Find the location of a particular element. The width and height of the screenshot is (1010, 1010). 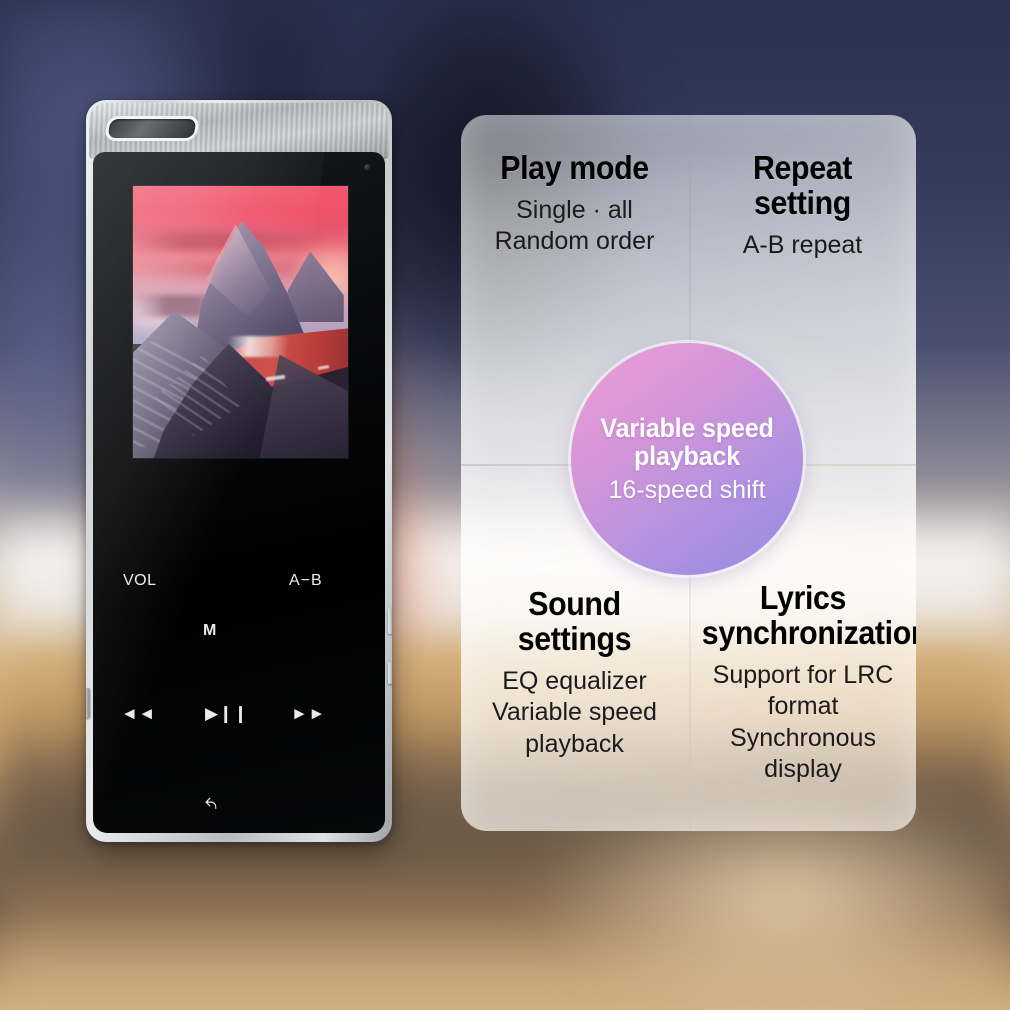

side-button-right-lower is located at coordinates (390, 673).